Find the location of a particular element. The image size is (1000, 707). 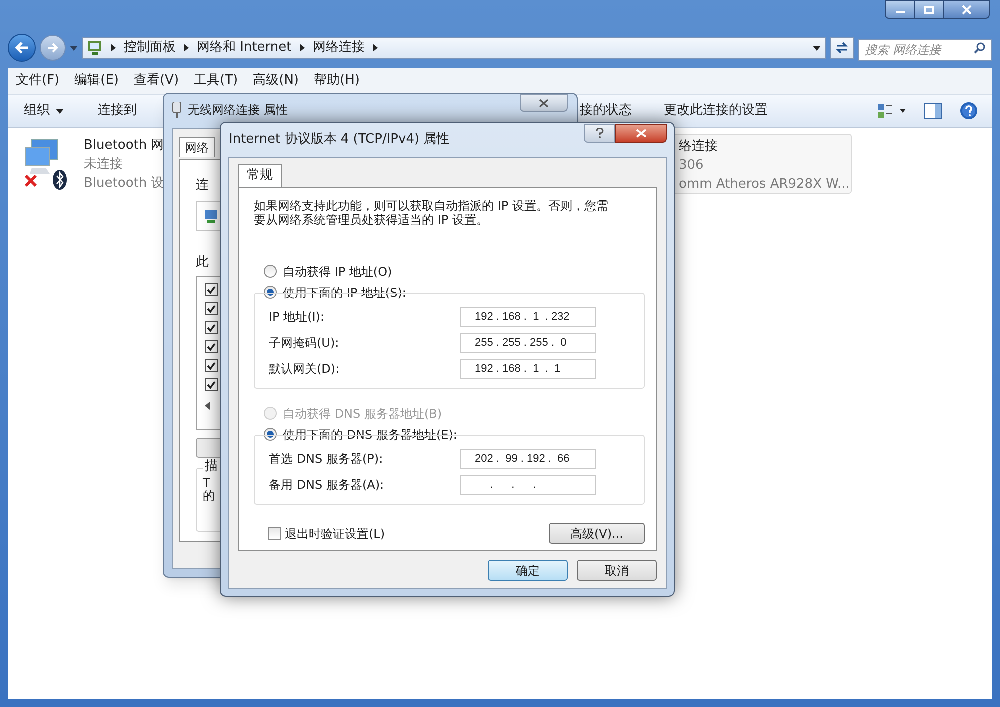

connection-name: Bluetooth 网 is located at coordinates (124, 146).